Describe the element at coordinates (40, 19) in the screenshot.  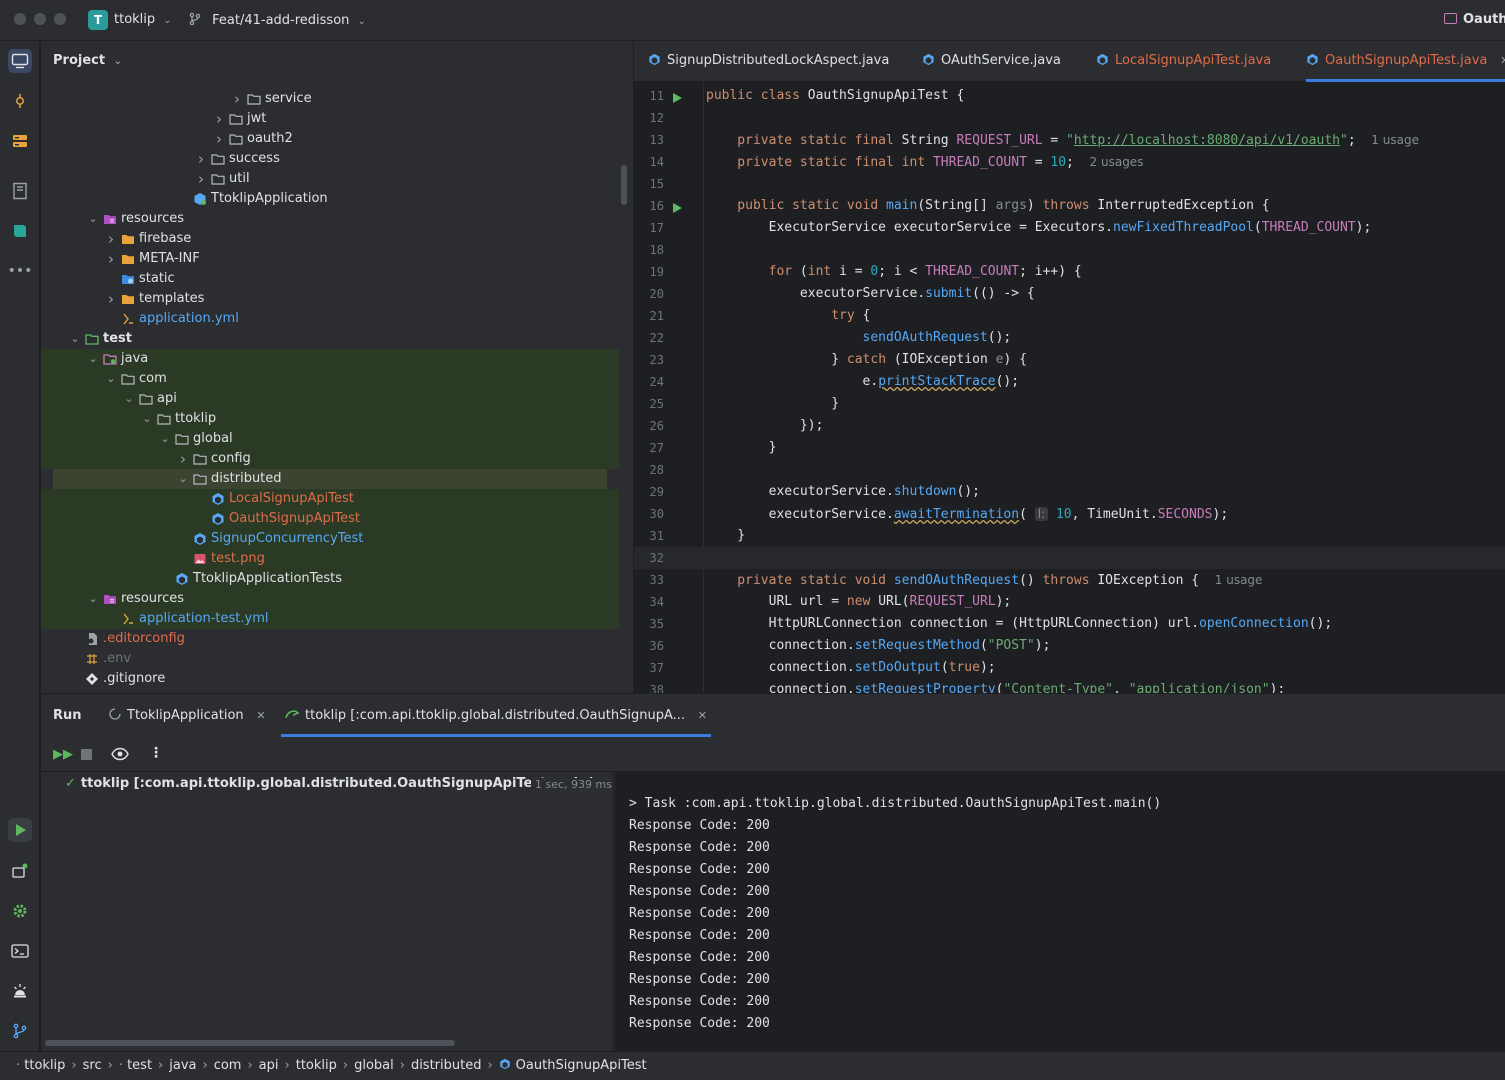
I see `minimize-window-button` at that location.